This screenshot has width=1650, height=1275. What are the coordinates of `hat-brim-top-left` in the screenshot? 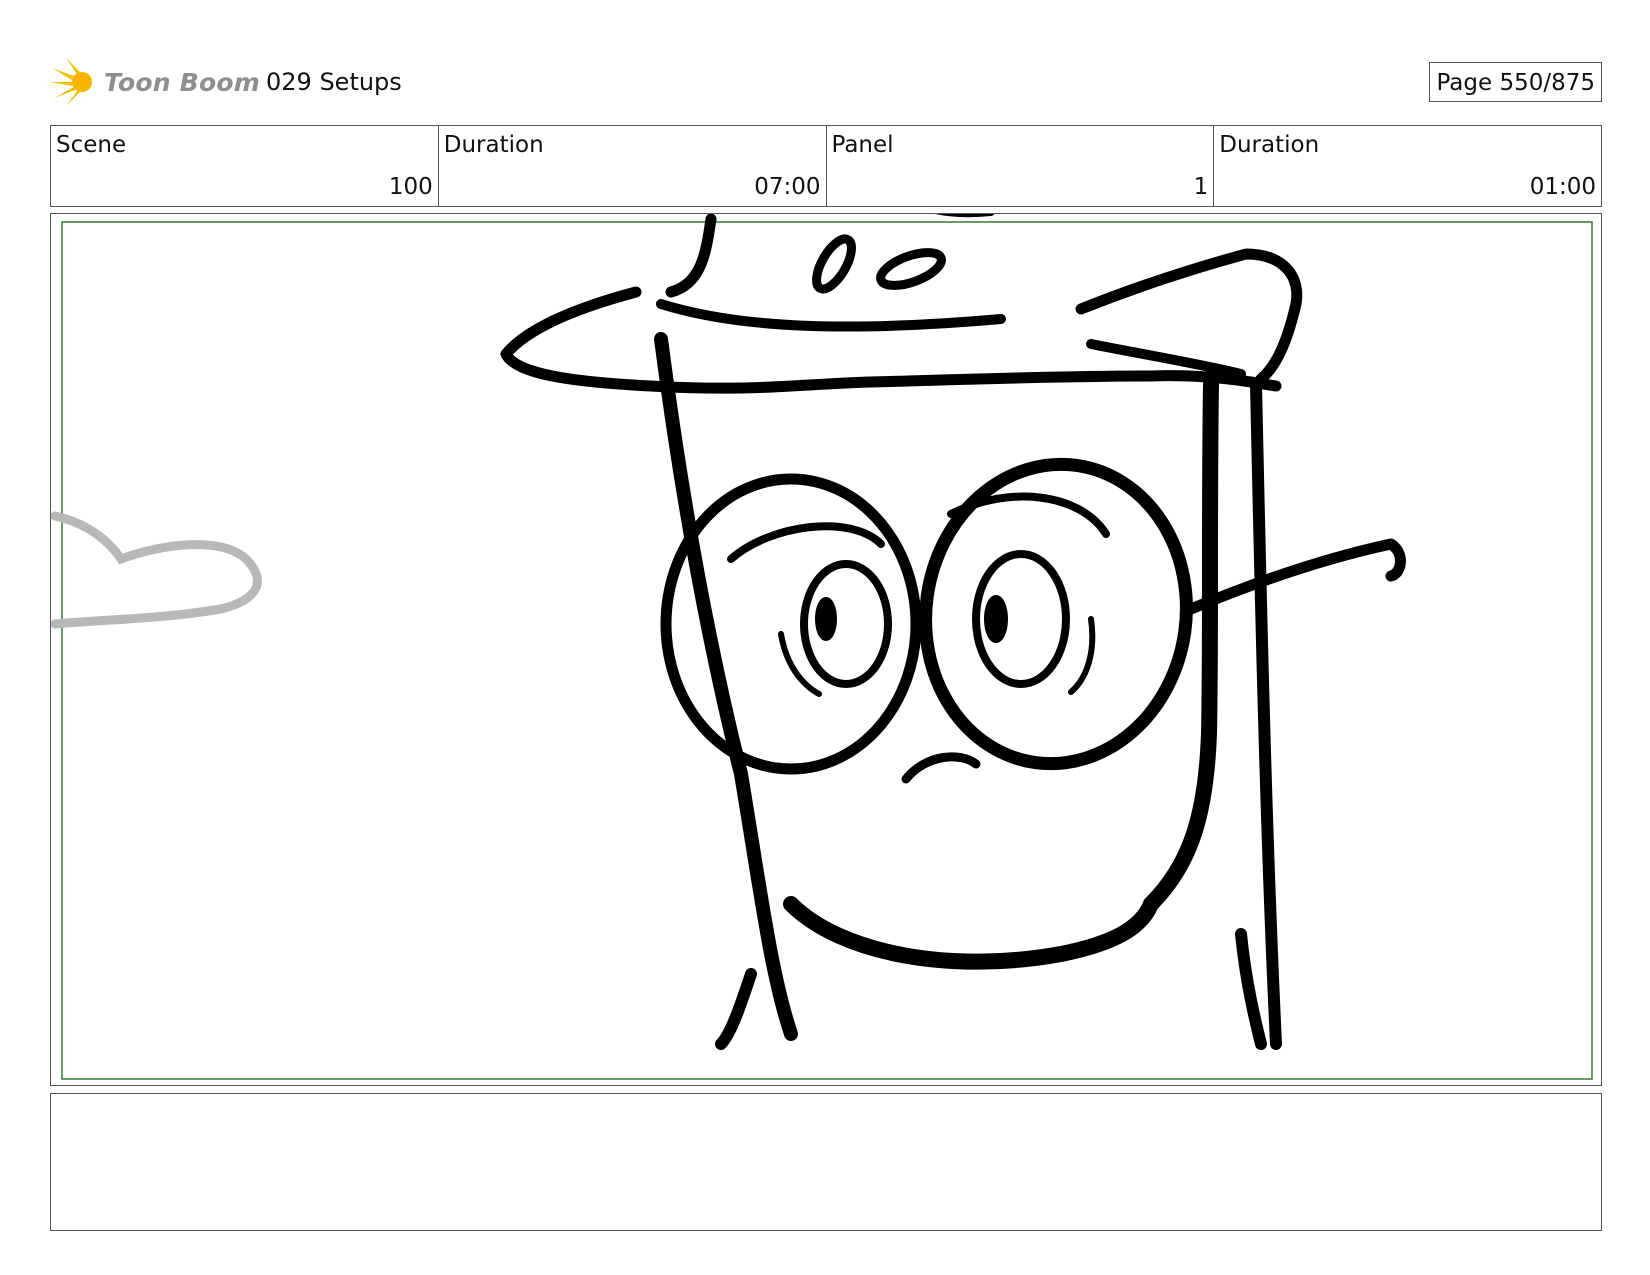 It's located at (691, 256).